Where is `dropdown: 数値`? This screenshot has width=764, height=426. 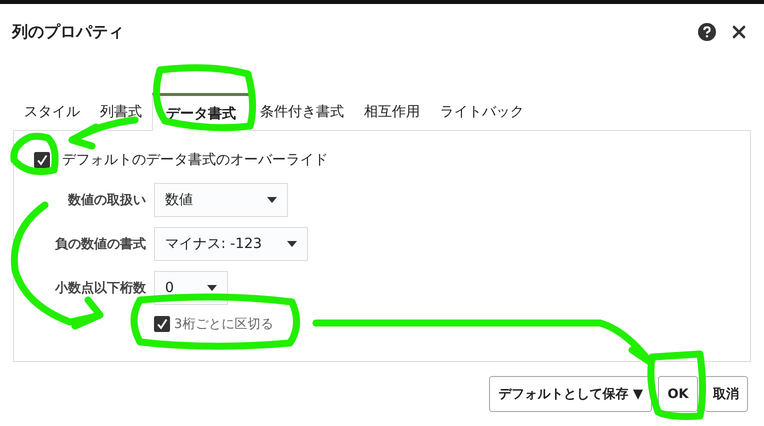
dropdown: 数値 is located at coordinates (221, 200).